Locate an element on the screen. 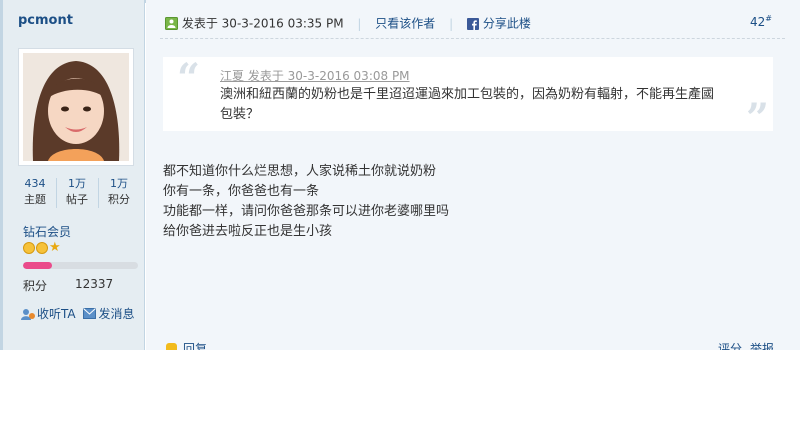 The width and height of the screenshot is (800, 445). posted-prefix: 发表于 is located at coordinates (199, 23).